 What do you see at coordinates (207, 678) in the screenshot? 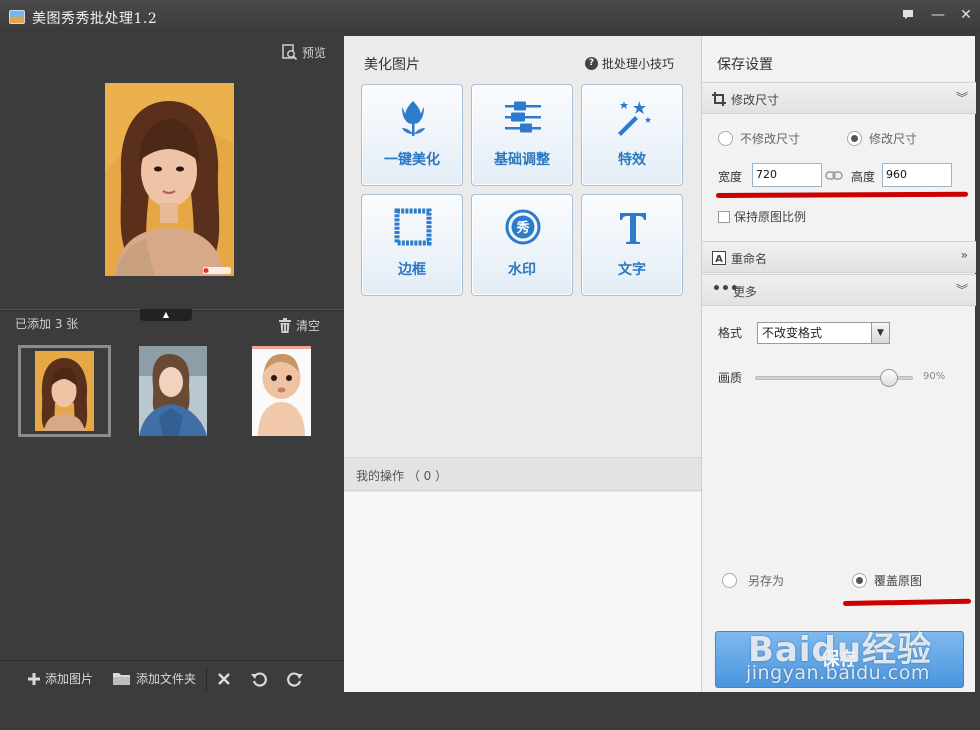
I see `toolbar-separator` at bounding box center [207, 678].